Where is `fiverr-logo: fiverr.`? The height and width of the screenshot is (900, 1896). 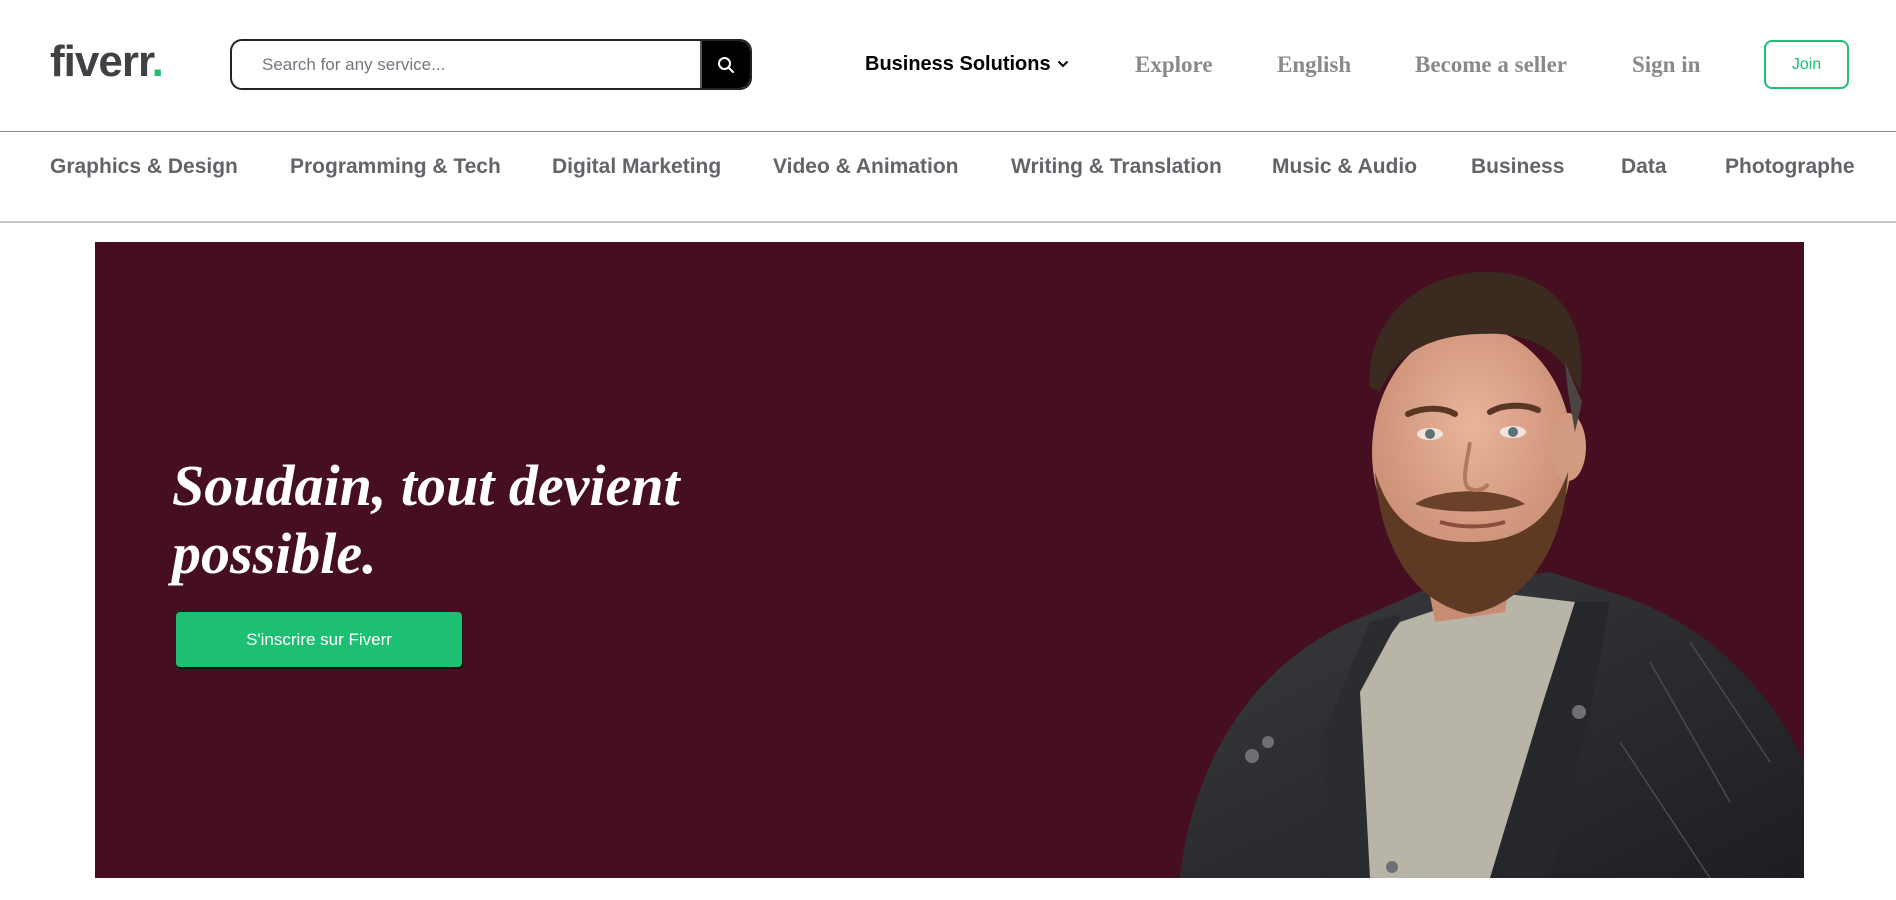
fiverr-logo: fiverr. is located at coordinates (107, 62).